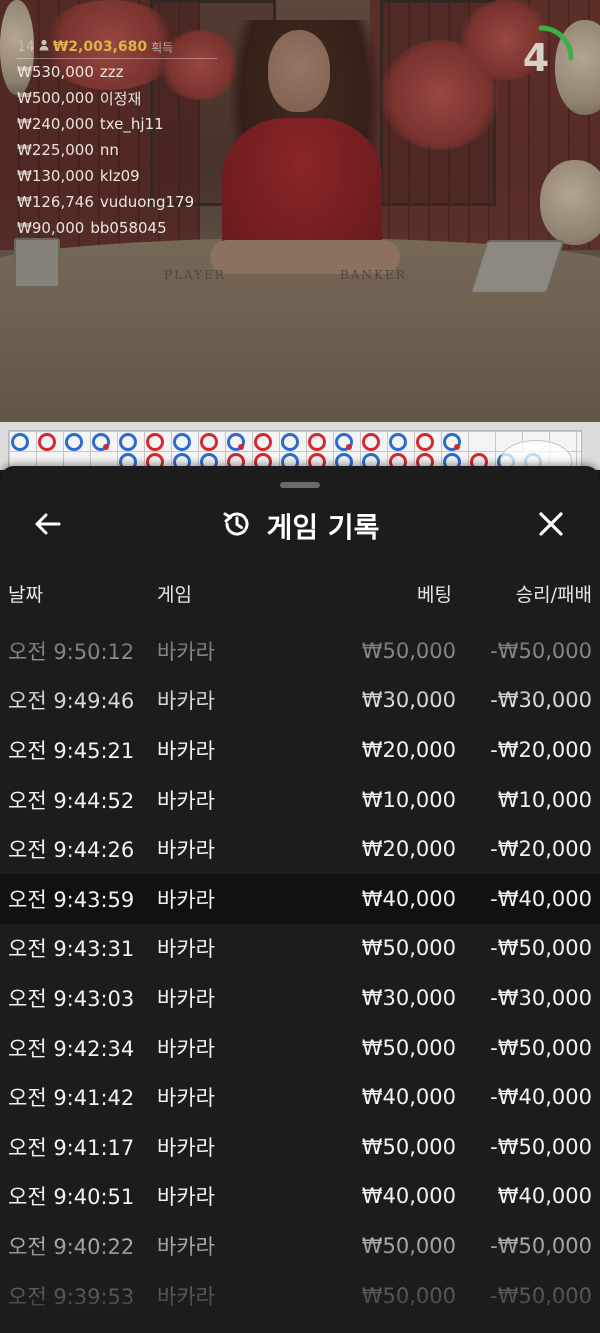  What do you see at coordinates (300, 526) in the screenshot?
I see `sheet-header: 게임 기록` at bounding box center [300, 526].